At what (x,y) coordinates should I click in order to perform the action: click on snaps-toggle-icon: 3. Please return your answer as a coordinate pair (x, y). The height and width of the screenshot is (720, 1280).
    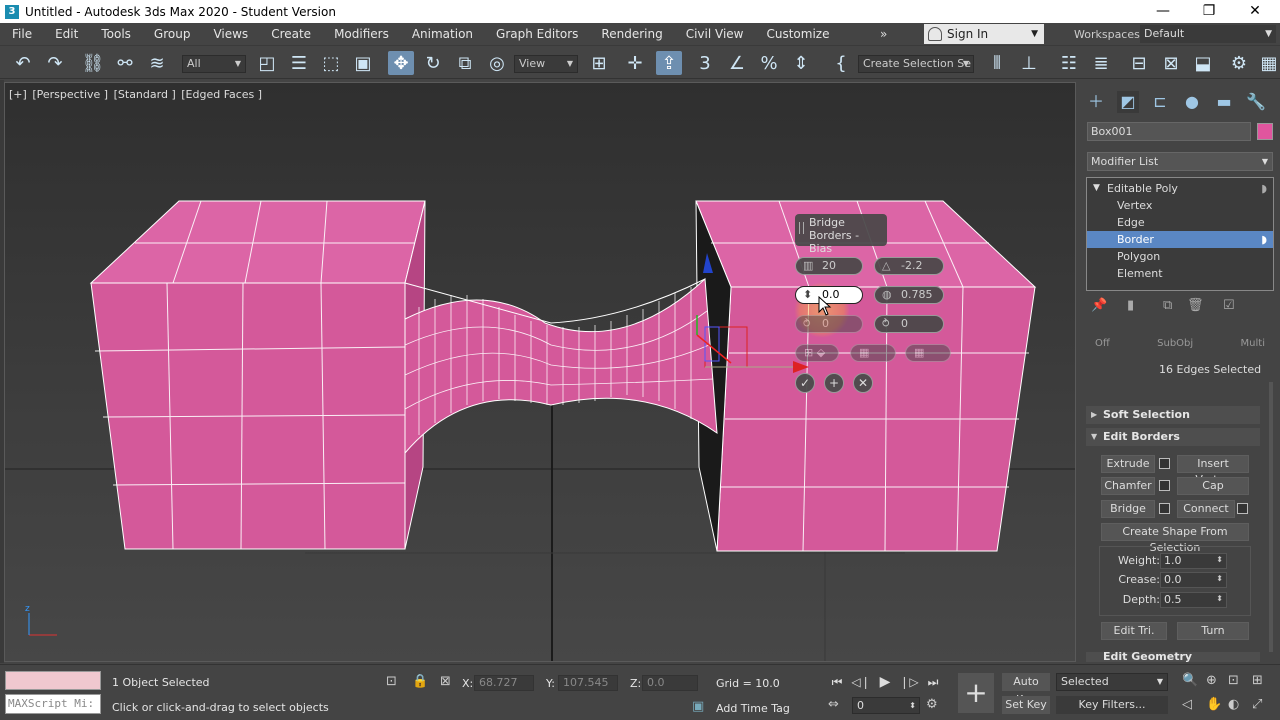
    Looking at the image, I should click on (705, 63).